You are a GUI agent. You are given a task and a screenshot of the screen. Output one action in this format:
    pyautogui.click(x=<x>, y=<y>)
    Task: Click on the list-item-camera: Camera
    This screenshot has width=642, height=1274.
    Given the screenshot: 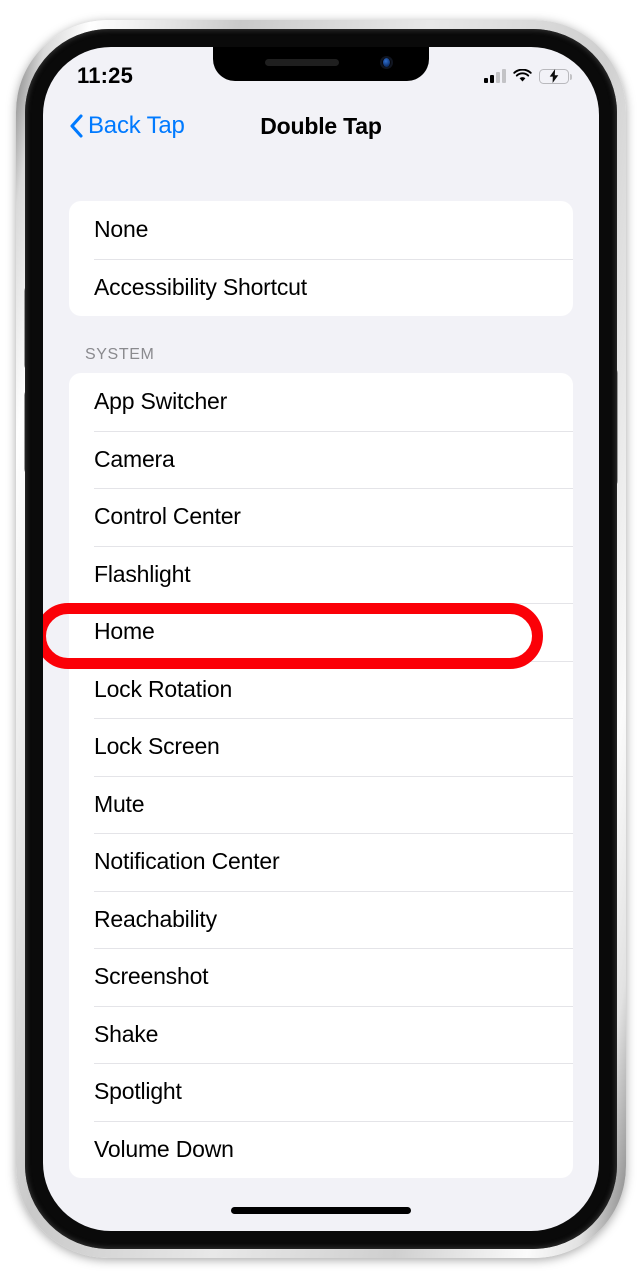 What is the action you would take?
    pyautogui.click(x=321, y=459)
    